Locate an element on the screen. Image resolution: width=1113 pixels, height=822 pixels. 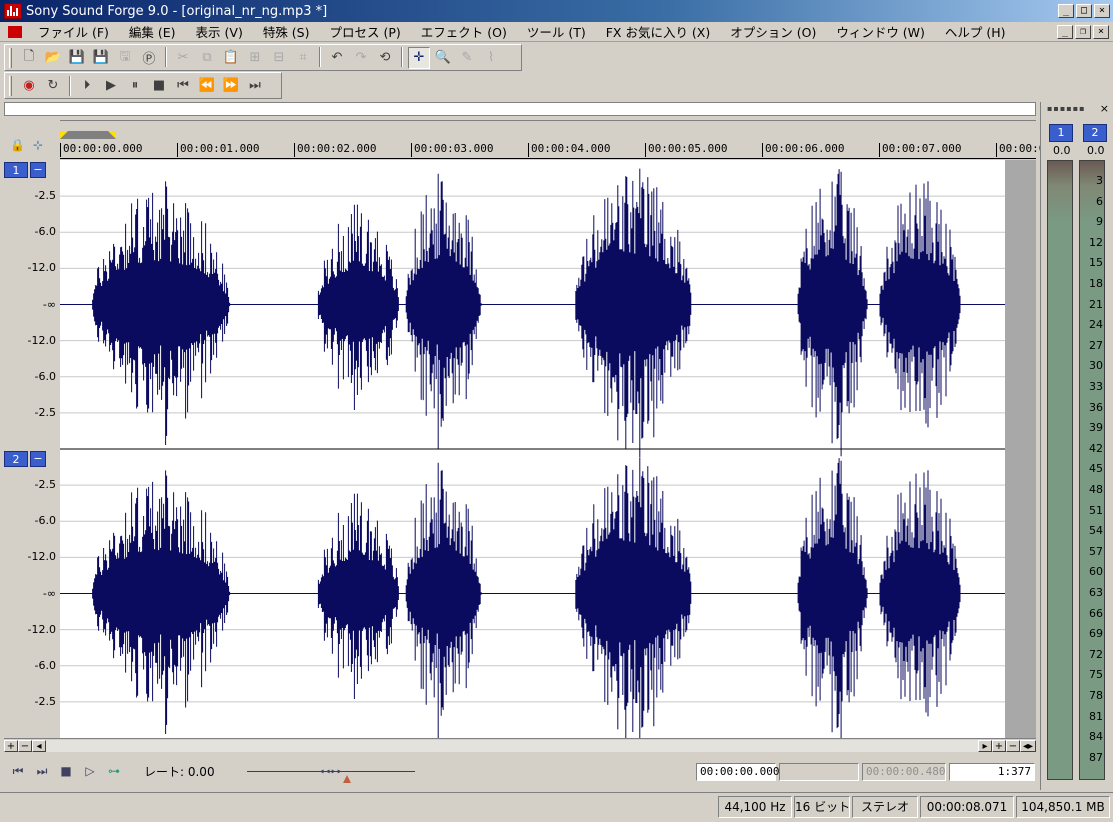
level-zoom-out-button: − is located at coordinates (1013, 745).